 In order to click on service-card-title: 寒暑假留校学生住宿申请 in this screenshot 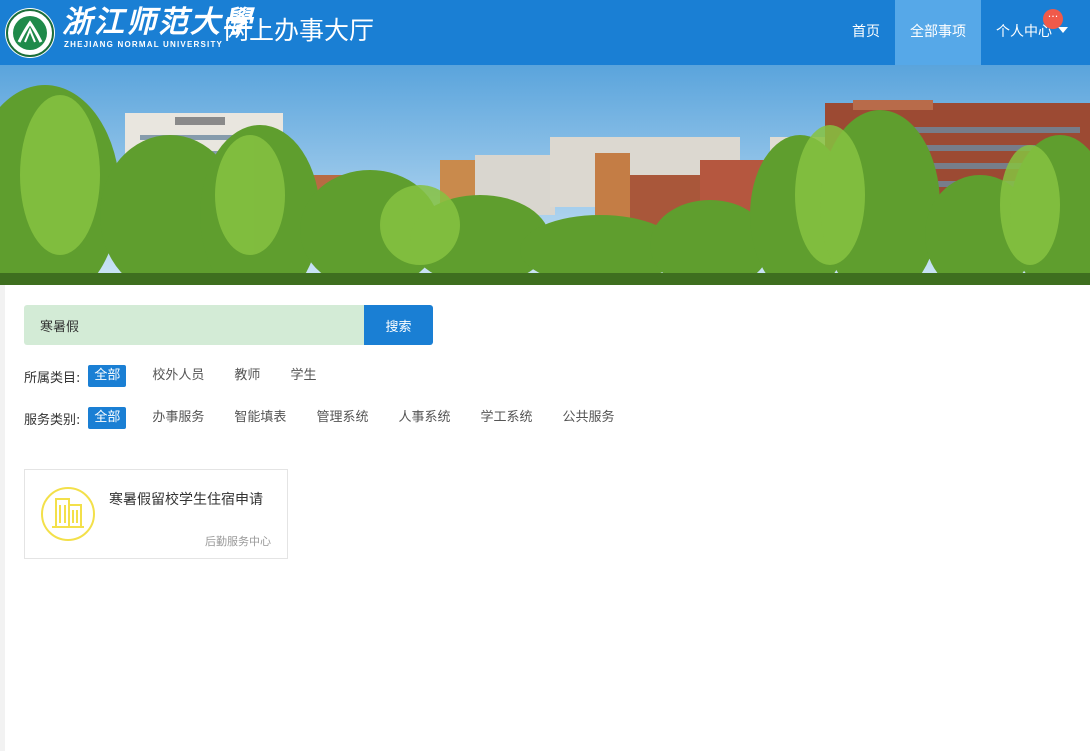, I will do `click(186, 500)`.